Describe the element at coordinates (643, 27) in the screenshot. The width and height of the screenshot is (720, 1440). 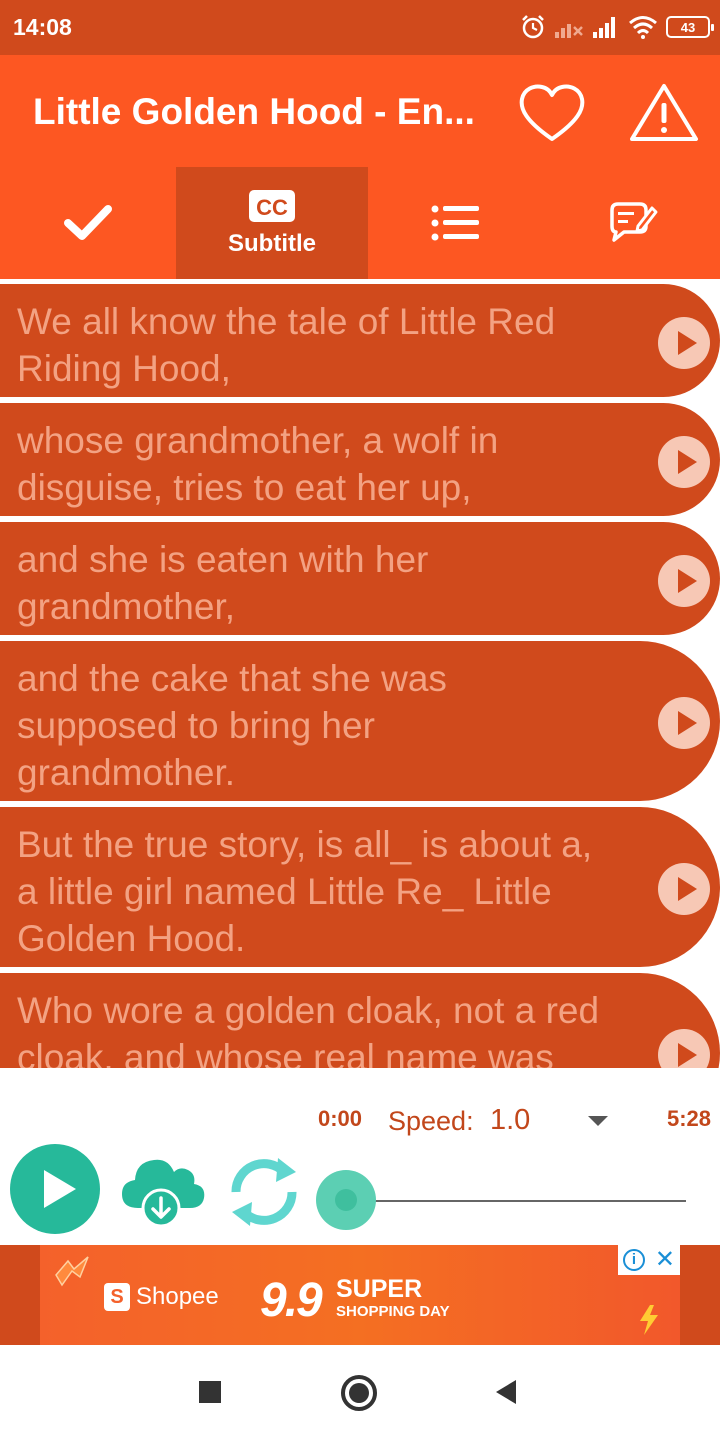
I see `wifi-icon` at that location.